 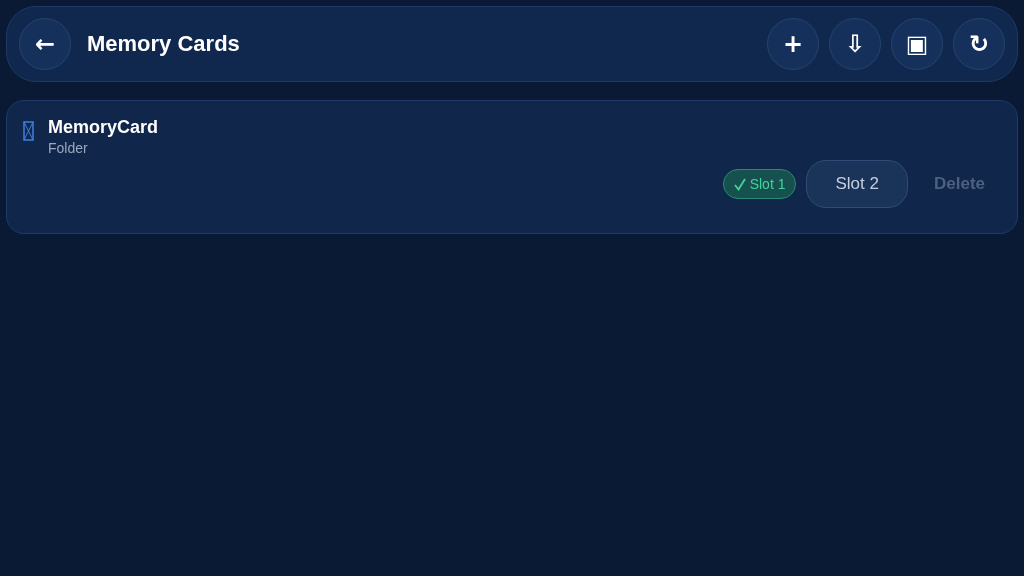 I want to click on page-title: Memory Cards, so click(x=164, y=44).